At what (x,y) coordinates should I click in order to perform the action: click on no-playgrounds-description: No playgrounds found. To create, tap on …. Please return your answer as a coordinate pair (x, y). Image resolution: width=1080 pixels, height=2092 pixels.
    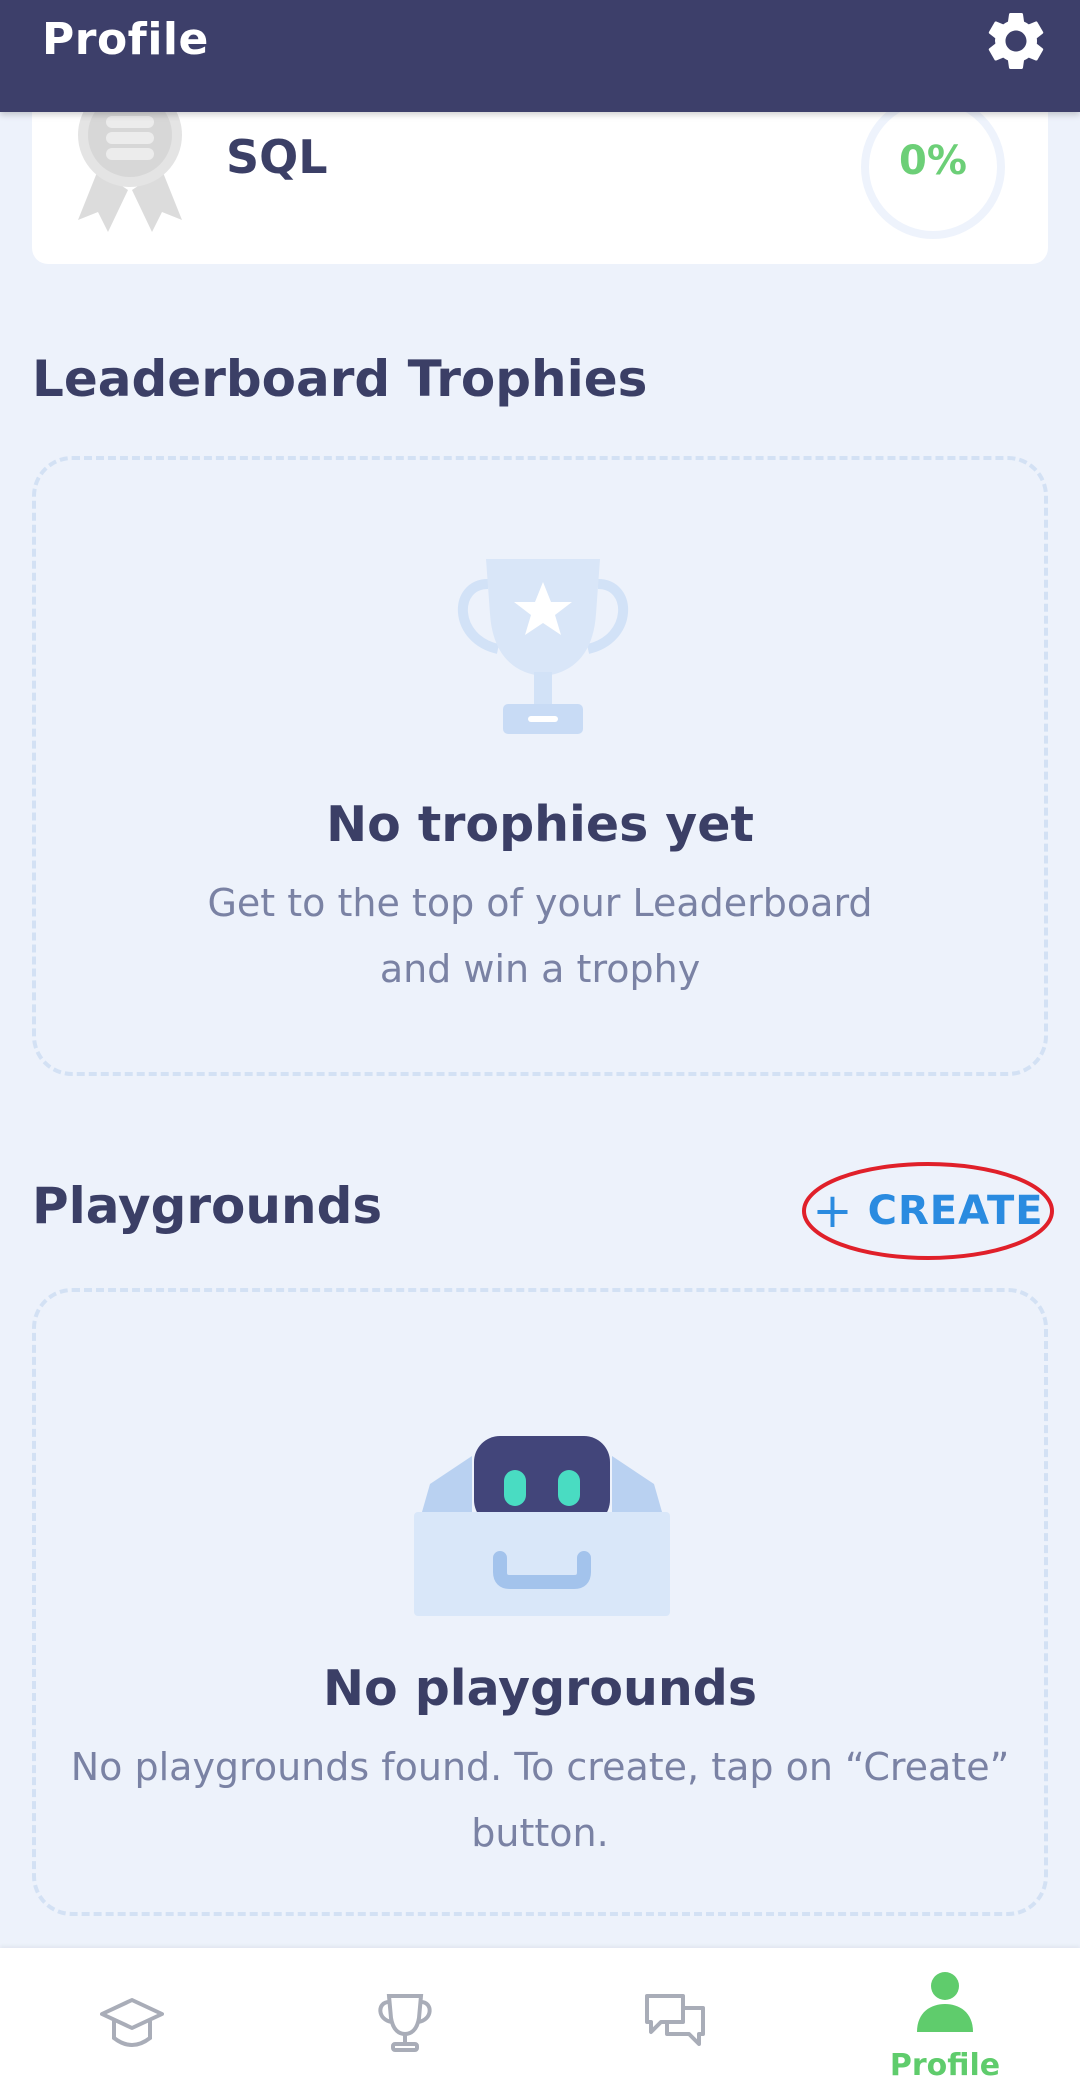
    Looking at the image, I should click on (540, 1800).